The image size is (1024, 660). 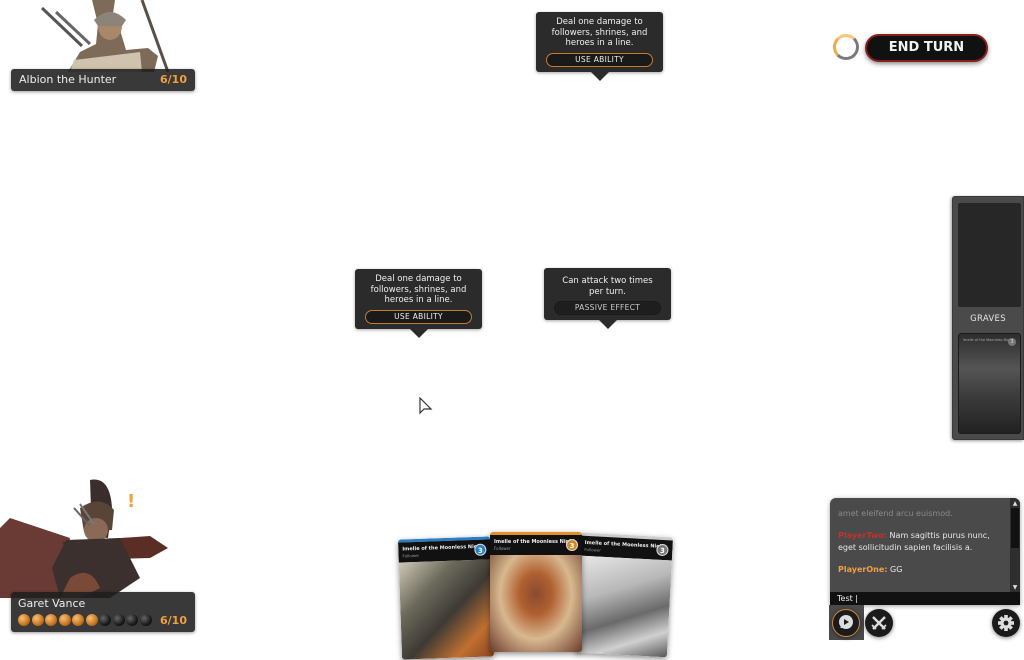 I want to click on graves-label: GRAVES, so click(x=988, y=319).